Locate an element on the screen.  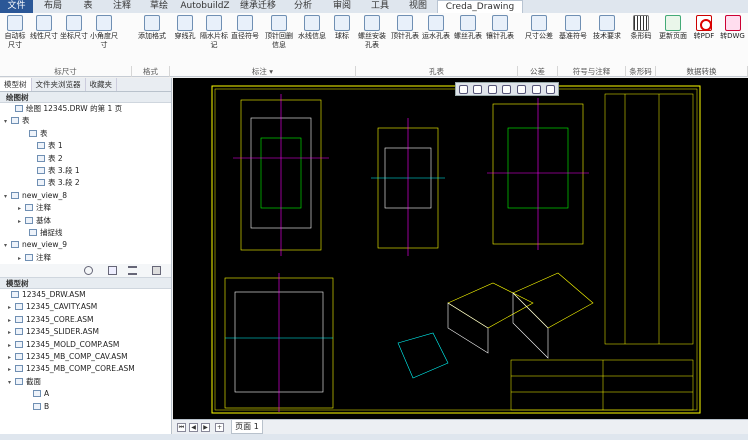
ribbon-button-10: 球标 is located at coordinates (342, 28).